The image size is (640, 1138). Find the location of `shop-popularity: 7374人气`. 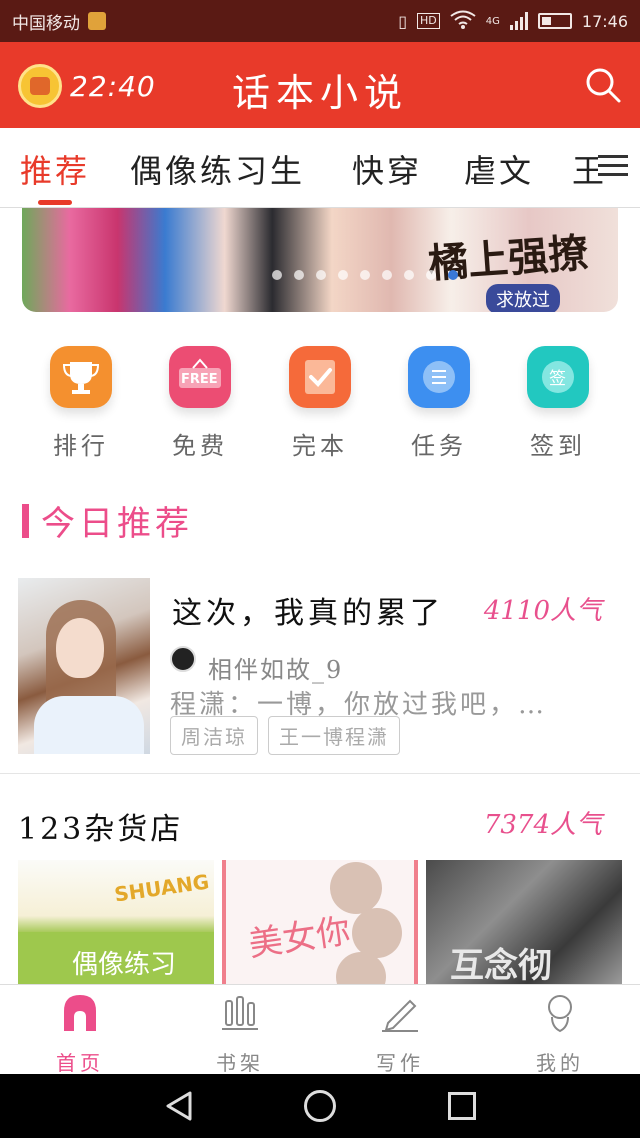

shop-popularity: 7374人气 is located at coordinates (542, 825).